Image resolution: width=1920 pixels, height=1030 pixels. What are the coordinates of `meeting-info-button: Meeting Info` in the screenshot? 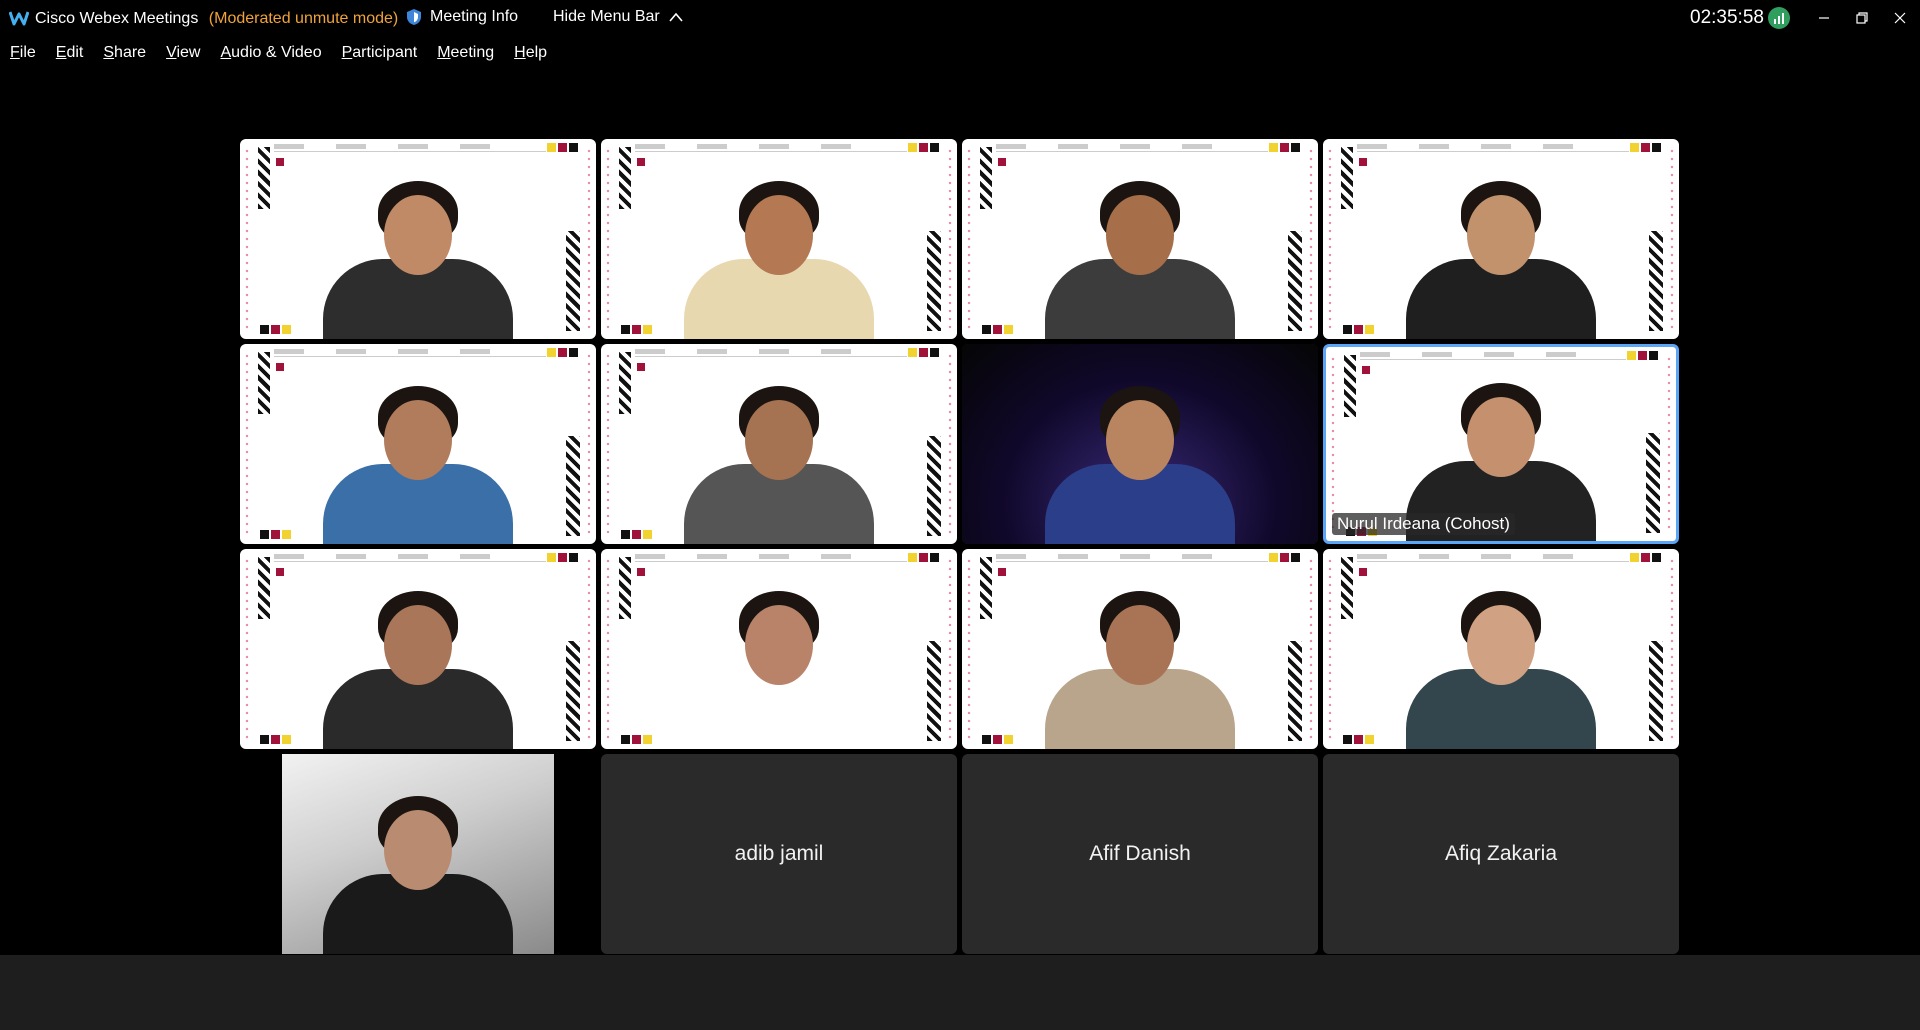 It's located at (462, 17).